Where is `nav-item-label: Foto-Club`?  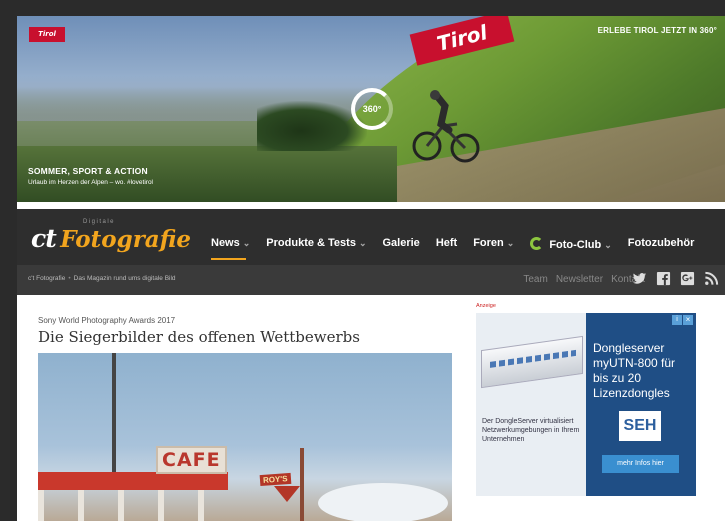 nav-item-label: Foto-Club is located at coordinates (575, 245).